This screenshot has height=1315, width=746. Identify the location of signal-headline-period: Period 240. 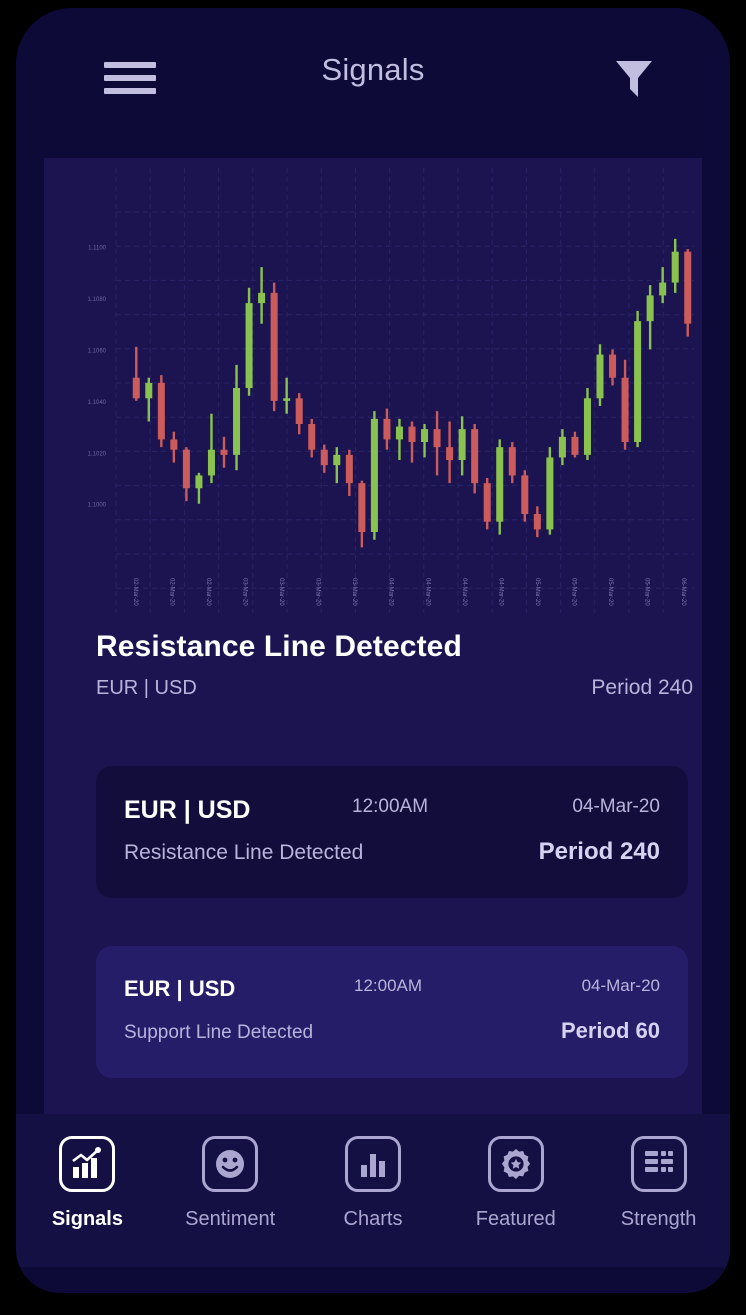
(642, 687).